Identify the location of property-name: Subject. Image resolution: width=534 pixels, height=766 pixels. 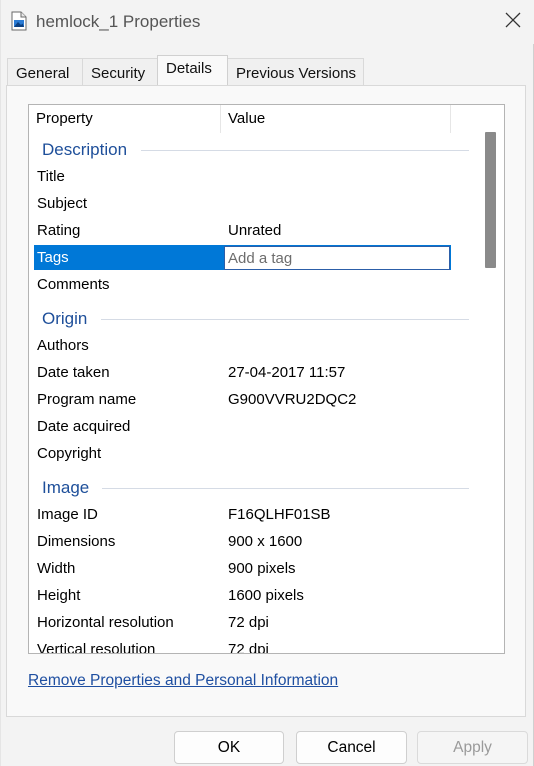
(62, 203).